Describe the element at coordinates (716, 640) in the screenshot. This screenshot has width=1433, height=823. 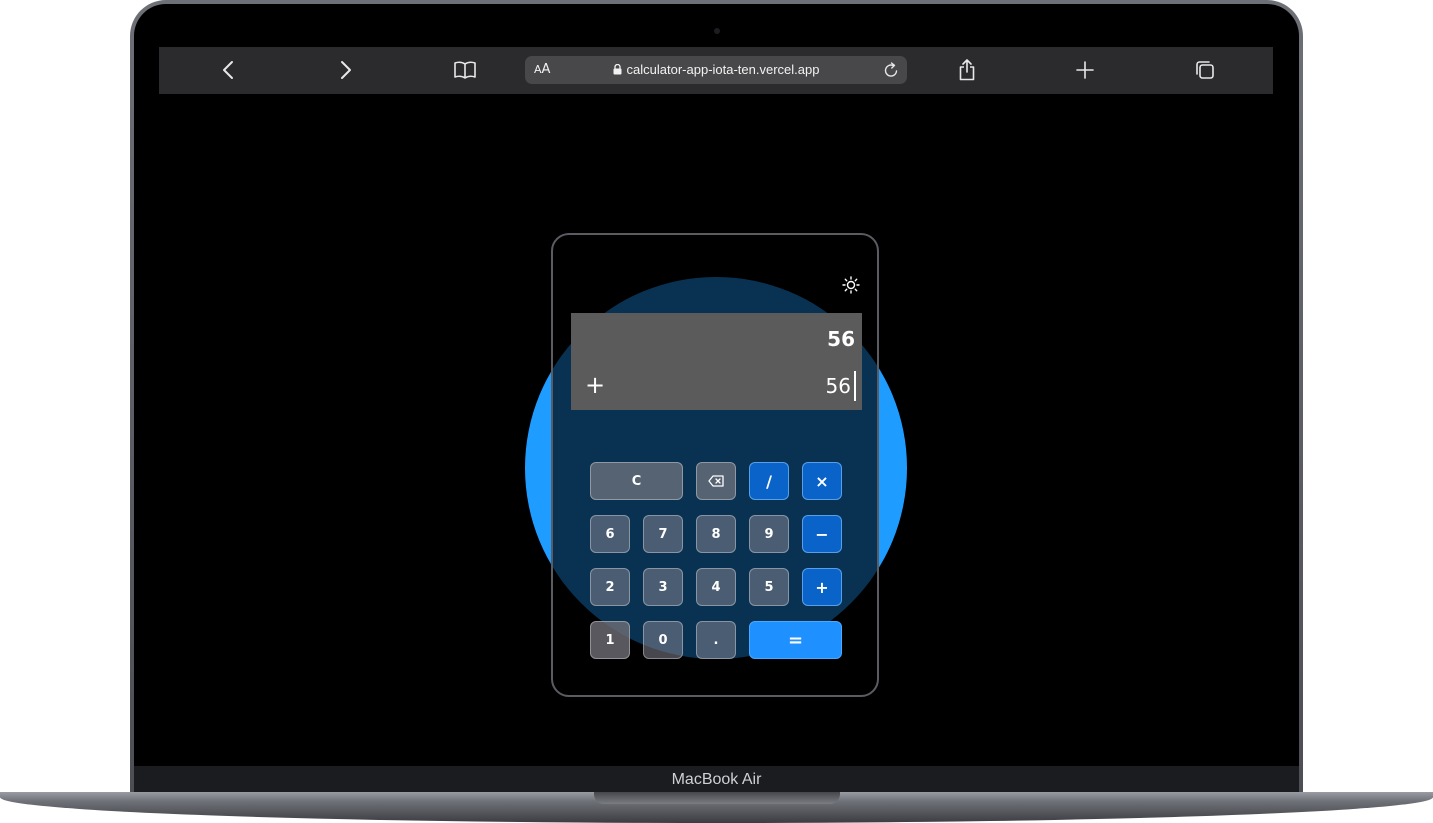
I see `decimal-button: .` at that location.